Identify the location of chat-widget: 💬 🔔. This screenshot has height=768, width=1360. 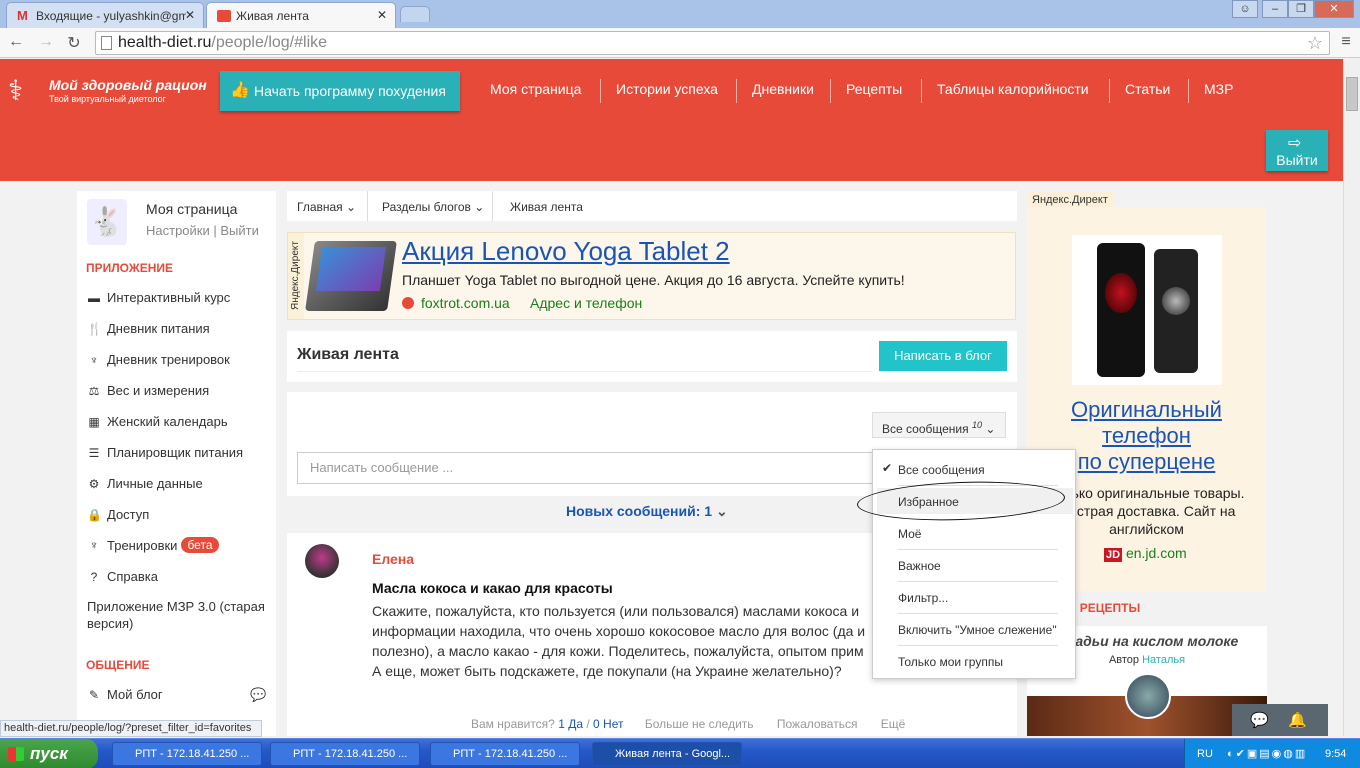
(1280, 720).